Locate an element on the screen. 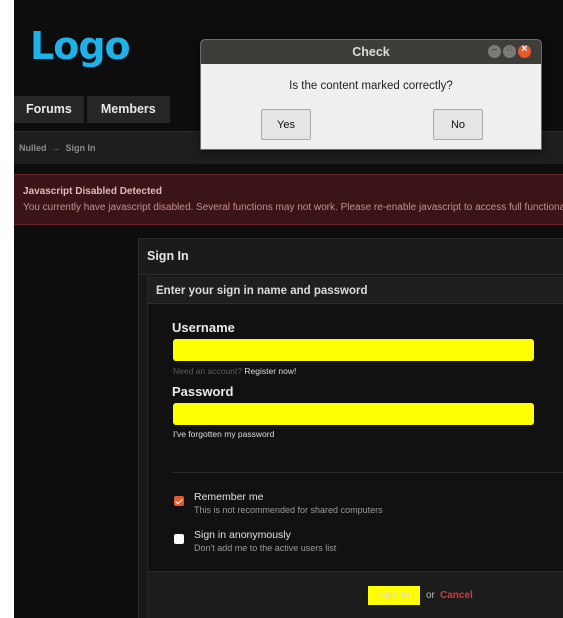  anonymous-label: Sign in anonymously is located at coordinates (242, 535).